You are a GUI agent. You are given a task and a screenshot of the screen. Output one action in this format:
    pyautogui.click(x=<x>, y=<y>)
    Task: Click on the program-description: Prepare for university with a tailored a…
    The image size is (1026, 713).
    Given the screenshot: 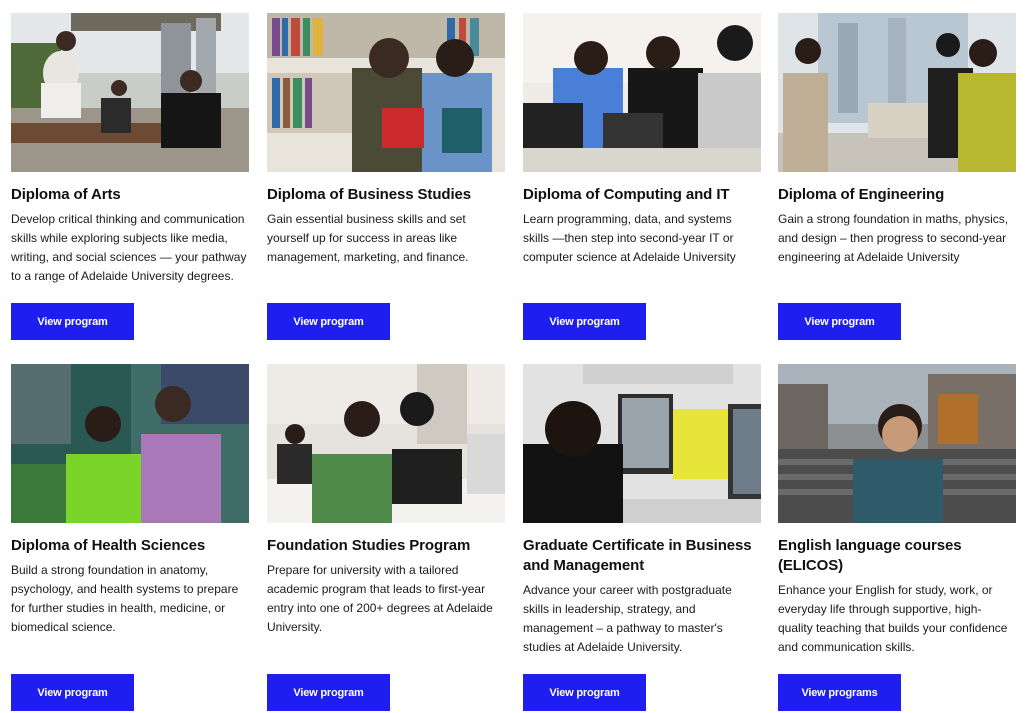 What is the action you would take?
    pyautogui.click(x=380, y=598)
    